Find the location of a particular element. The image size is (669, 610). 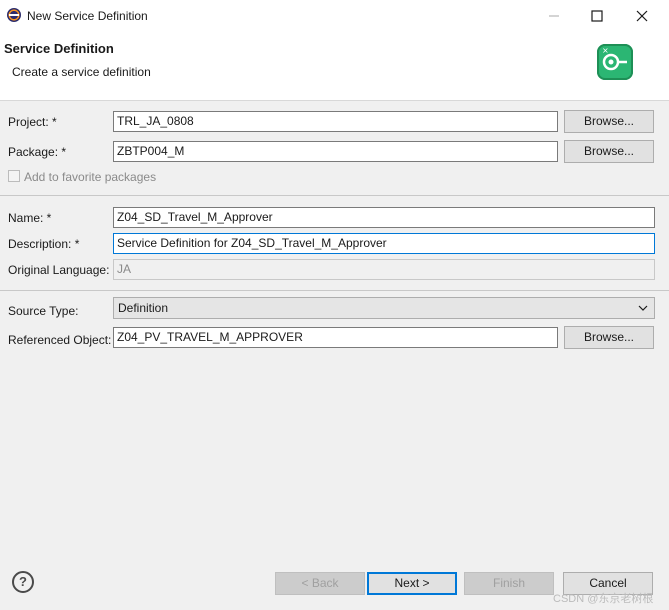

maximize-icon is located at coordinates (597, 15).